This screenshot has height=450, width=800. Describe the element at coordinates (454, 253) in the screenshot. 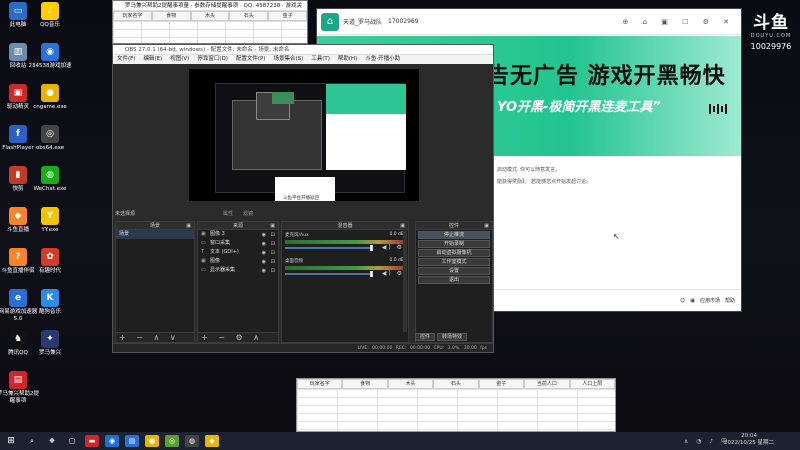

I see `control-button: 启动虚拟摄像机` at that location.